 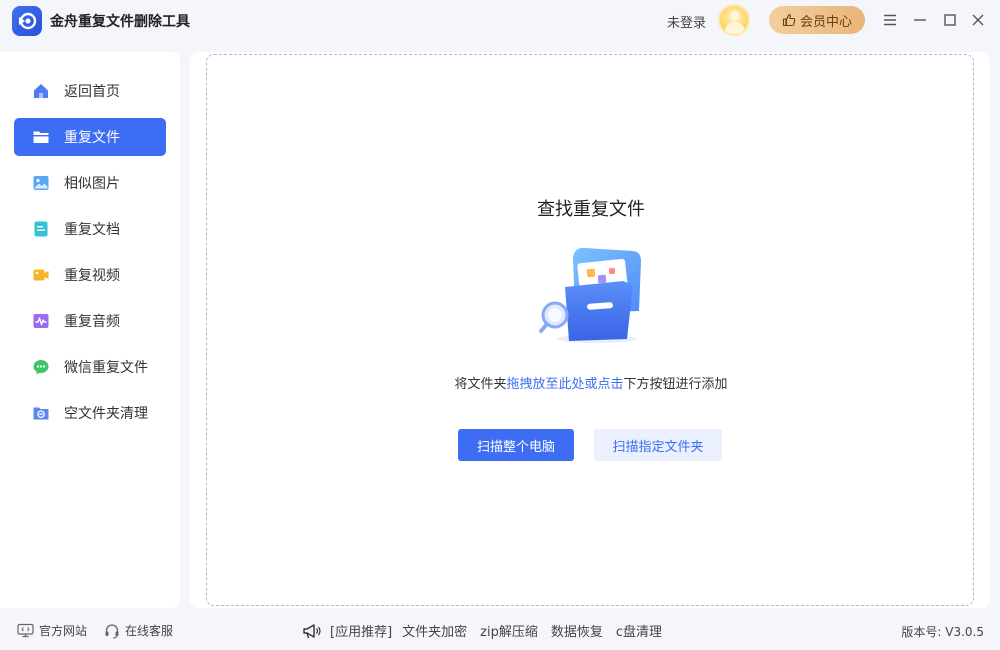 I want to click on video-icon, so click(x=41, y=275).